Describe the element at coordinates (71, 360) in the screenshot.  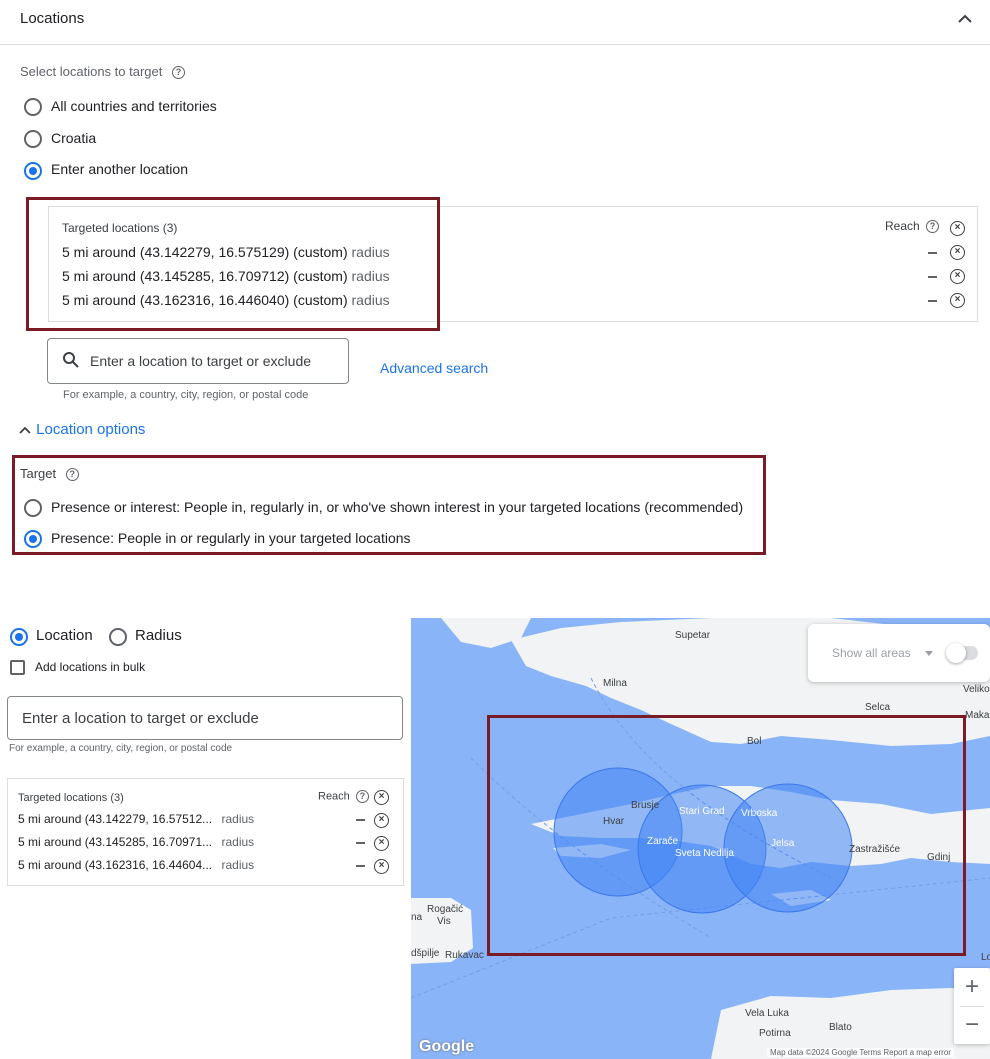
I see `search-icon` at that location.